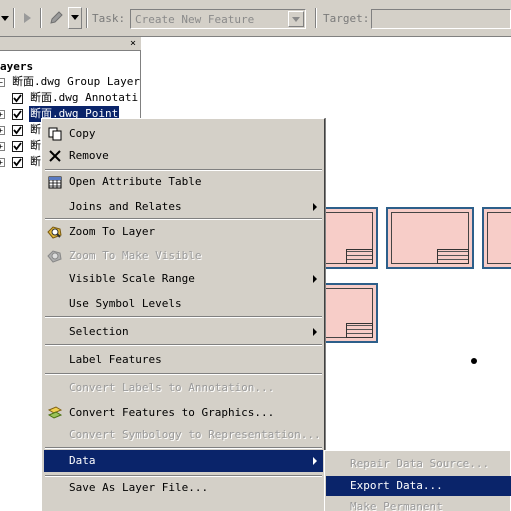 The width and height of the screenshot is (511, 511). What do you see at coordinates (99, 331) in the screenshot?
I see `menu-item-label: Selection` at bounding box center [99, 331].